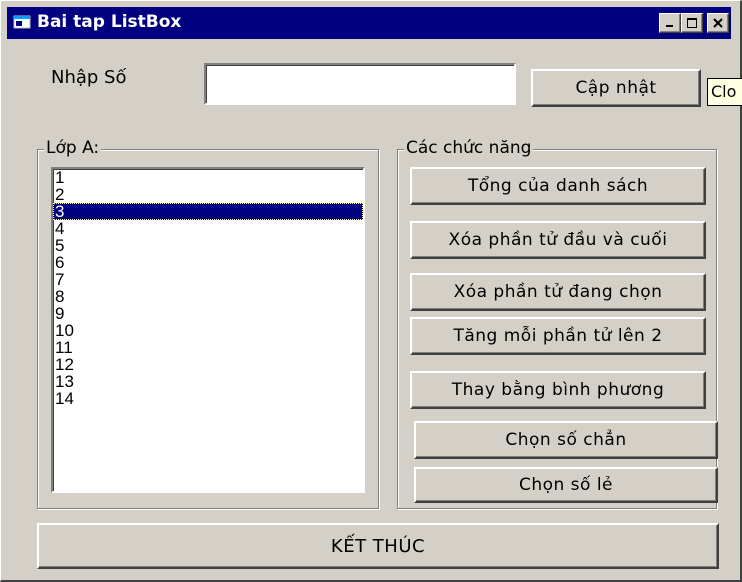 The height and width of the screenshot is (582, 742). I want to click on select-even-button: Chọn số chẳn, so click(566, 440).